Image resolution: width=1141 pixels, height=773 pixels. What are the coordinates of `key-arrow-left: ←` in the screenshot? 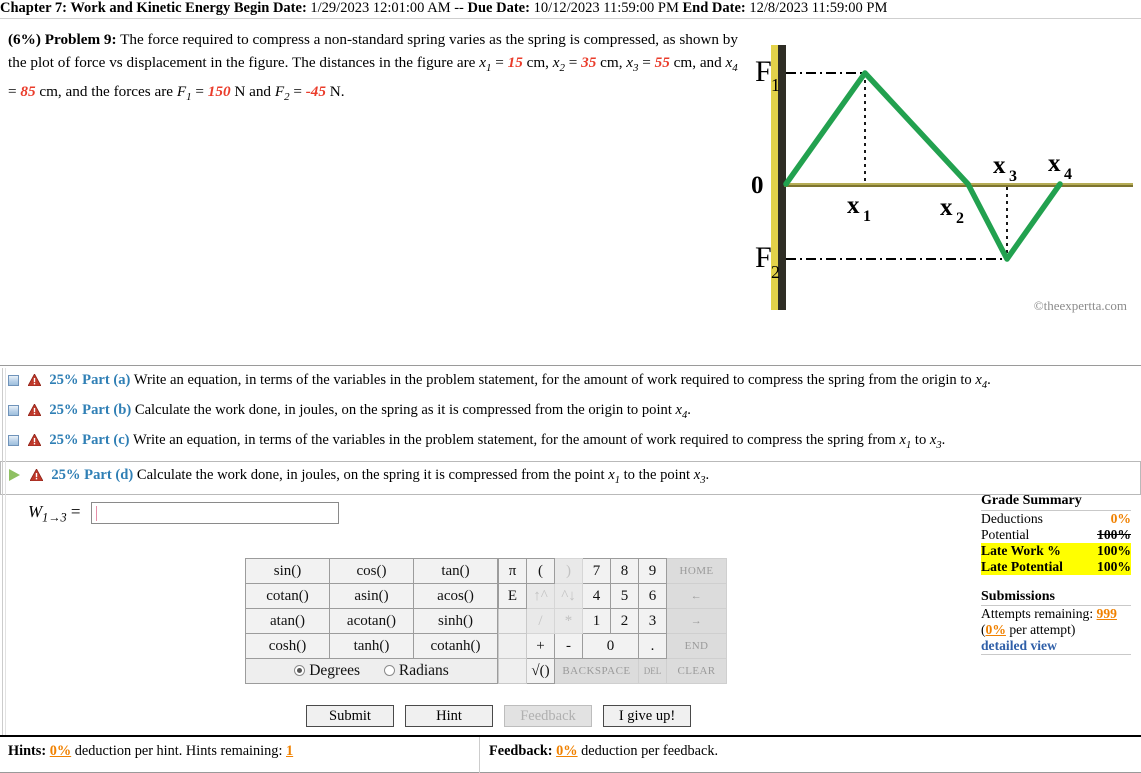 It's located at (696, 596).